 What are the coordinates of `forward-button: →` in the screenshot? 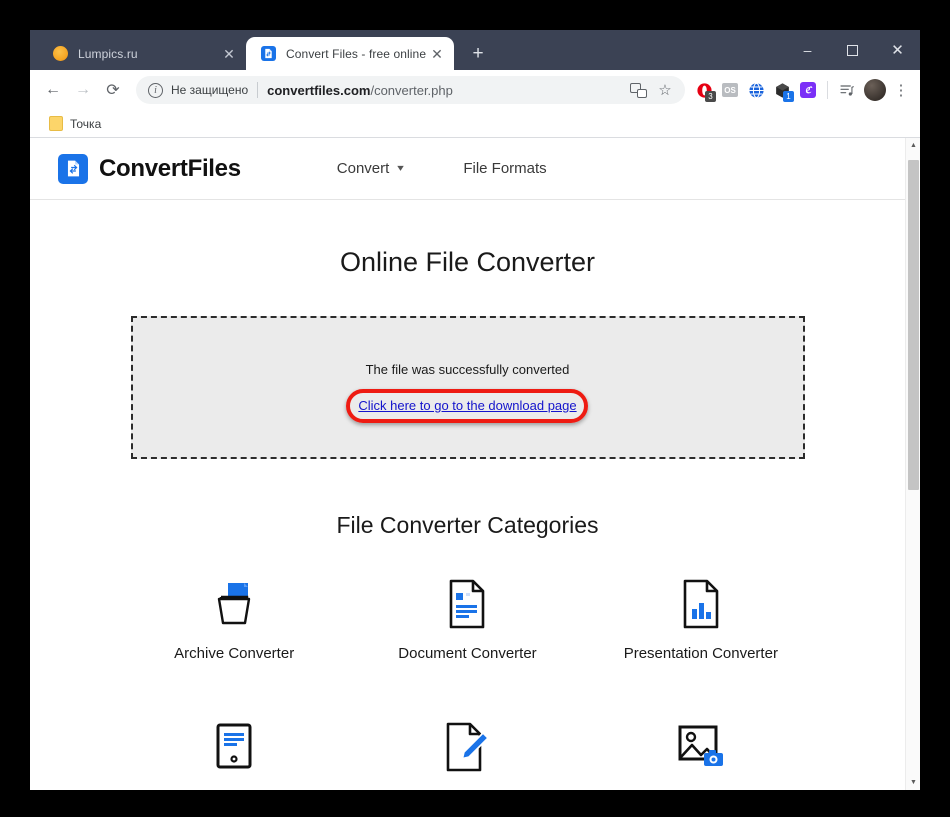 It's located at (83, 90).